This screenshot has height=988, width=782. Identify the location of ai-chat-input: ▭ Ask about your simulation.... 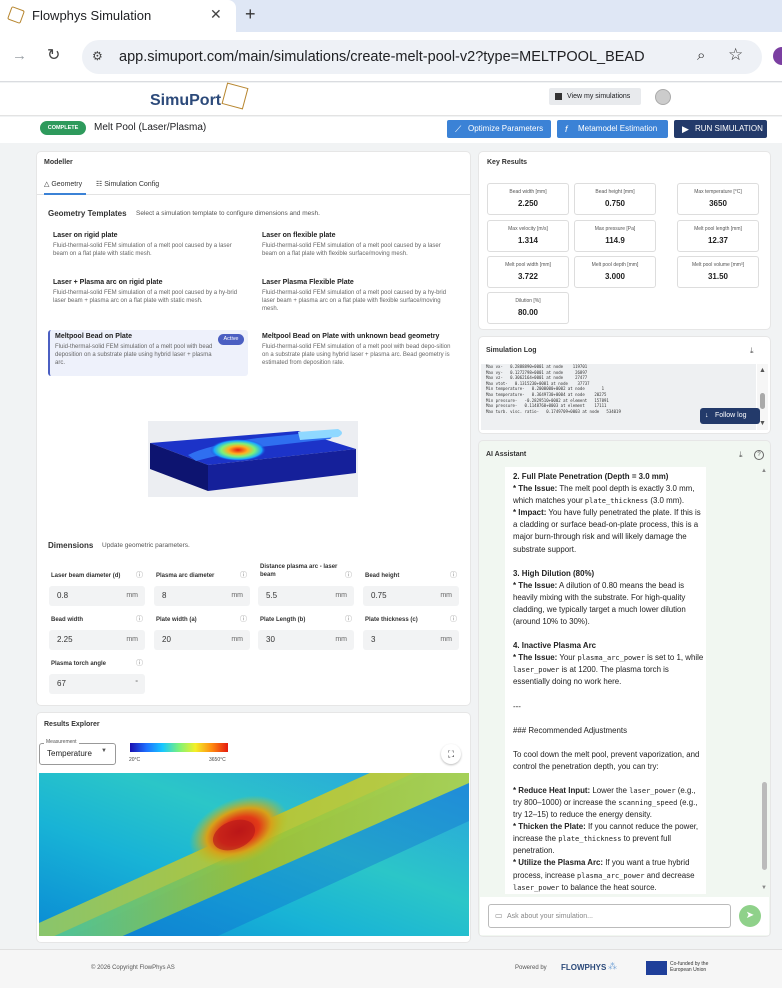
(609, 916).